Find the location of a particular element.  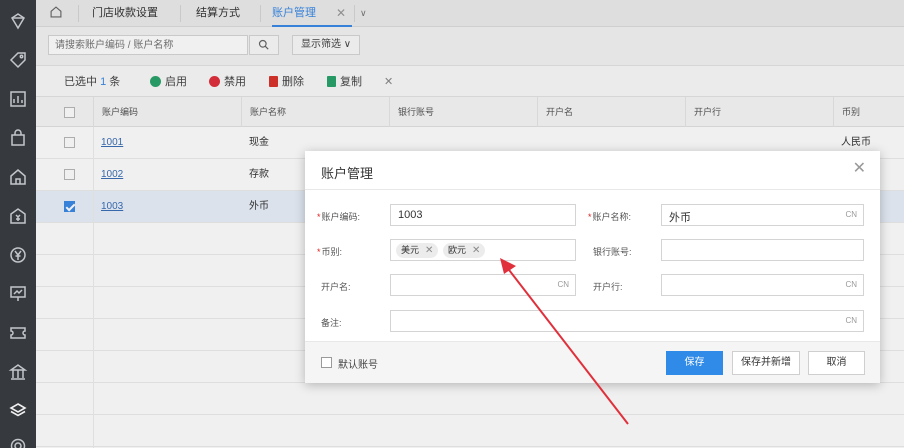

bank-field: CN is located at coordinates (762, 285).